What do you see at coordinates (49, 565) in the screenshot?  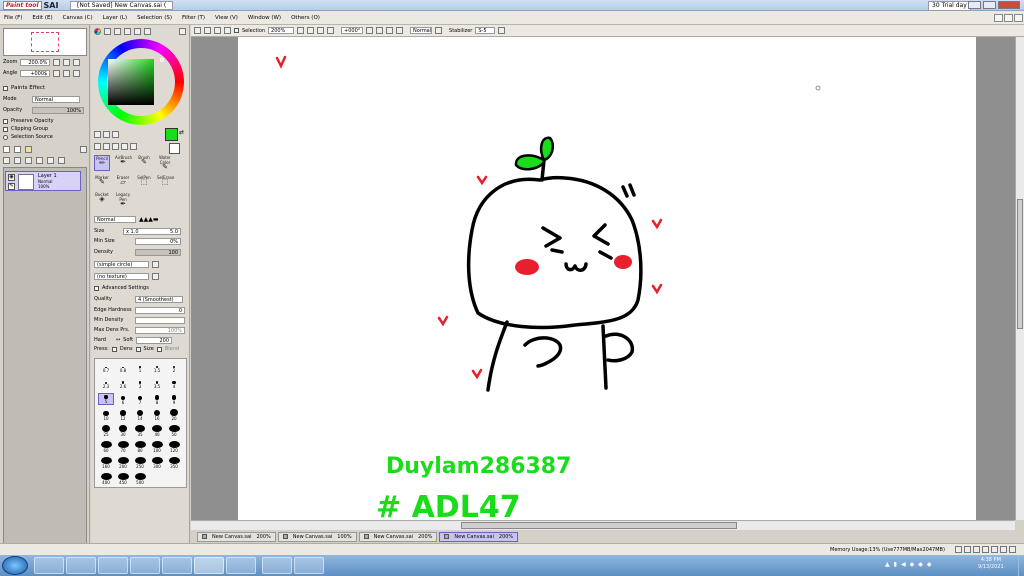 I see `explorer-taskbar-icon` at bounding box center [49, 565].